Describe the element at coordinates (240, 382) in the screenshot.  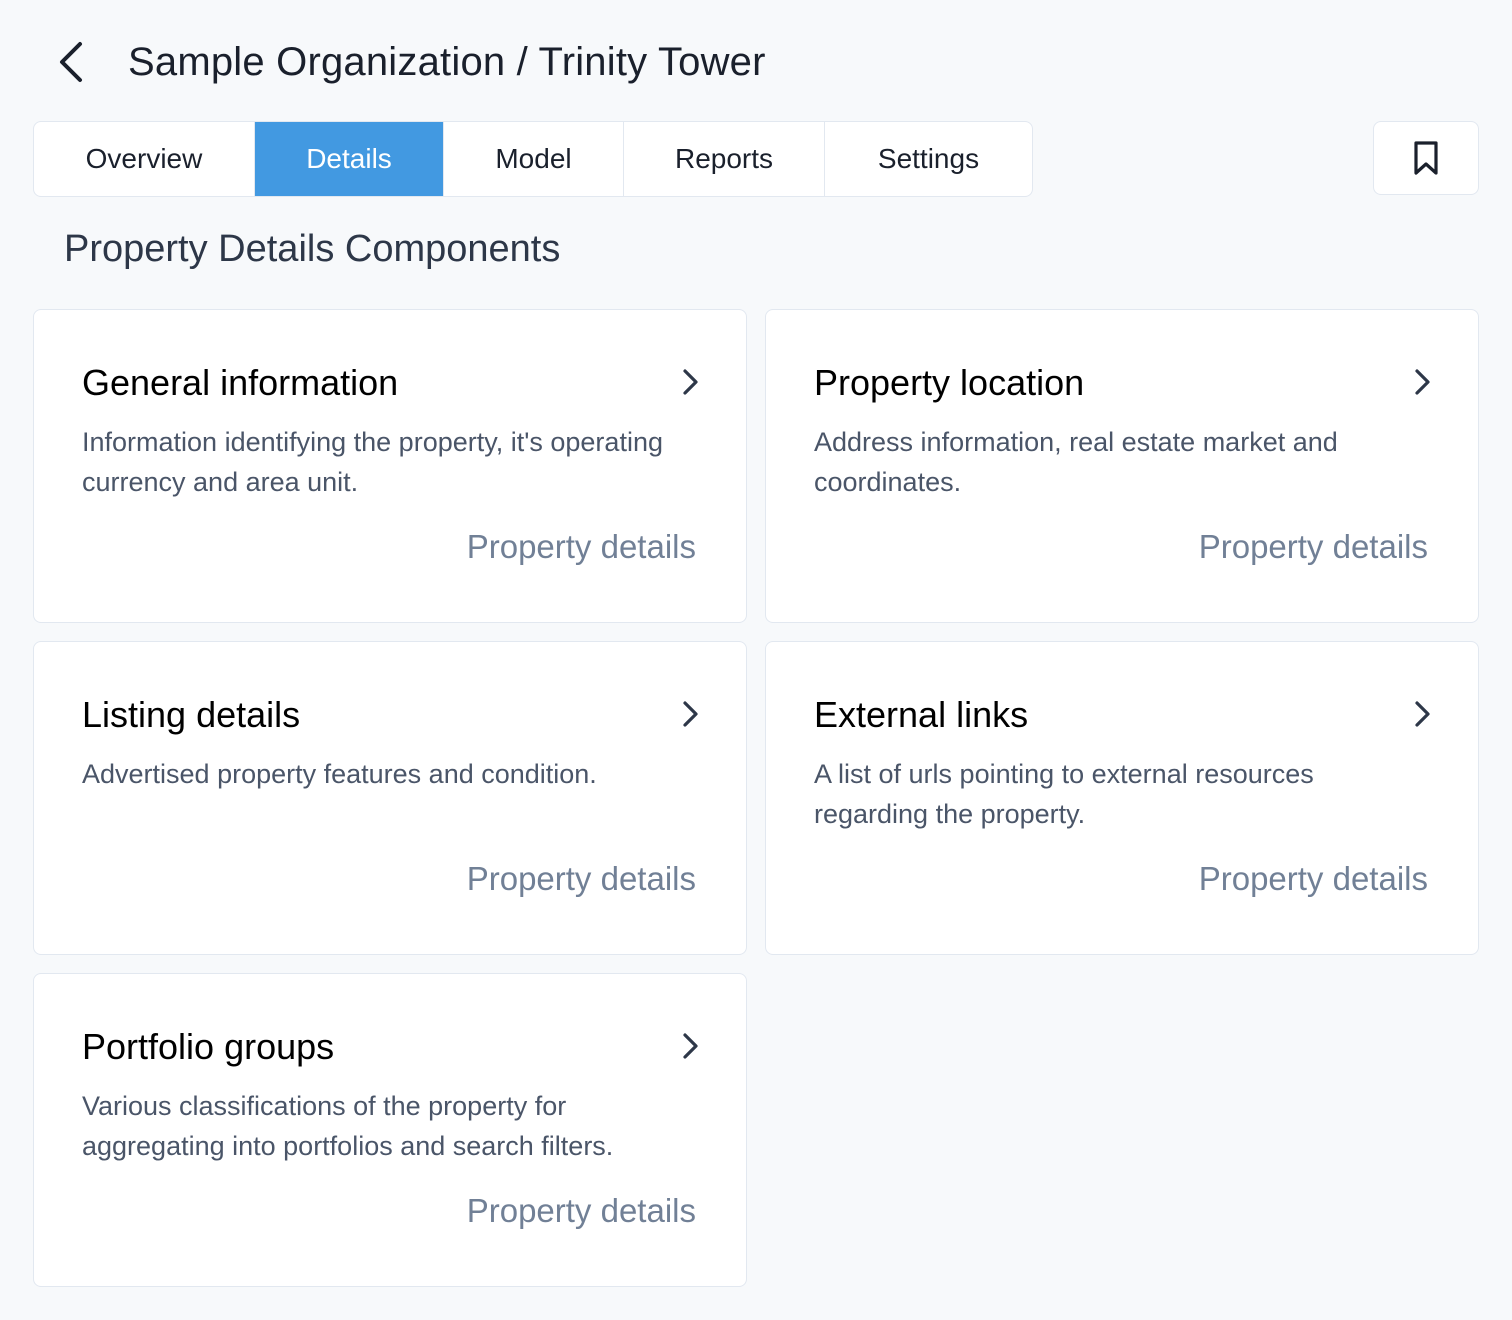
I see `card-title: General information` at that location.